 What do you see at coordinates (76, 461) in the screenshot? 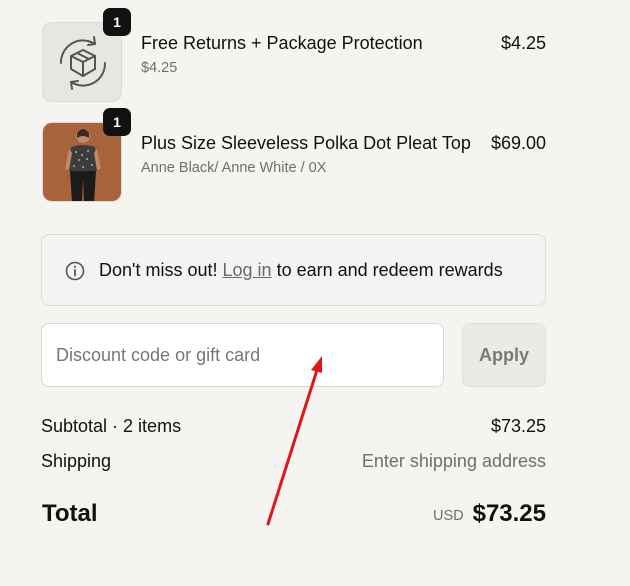
I see `shipping-label: Shipping` at bounding box center [76, 461].